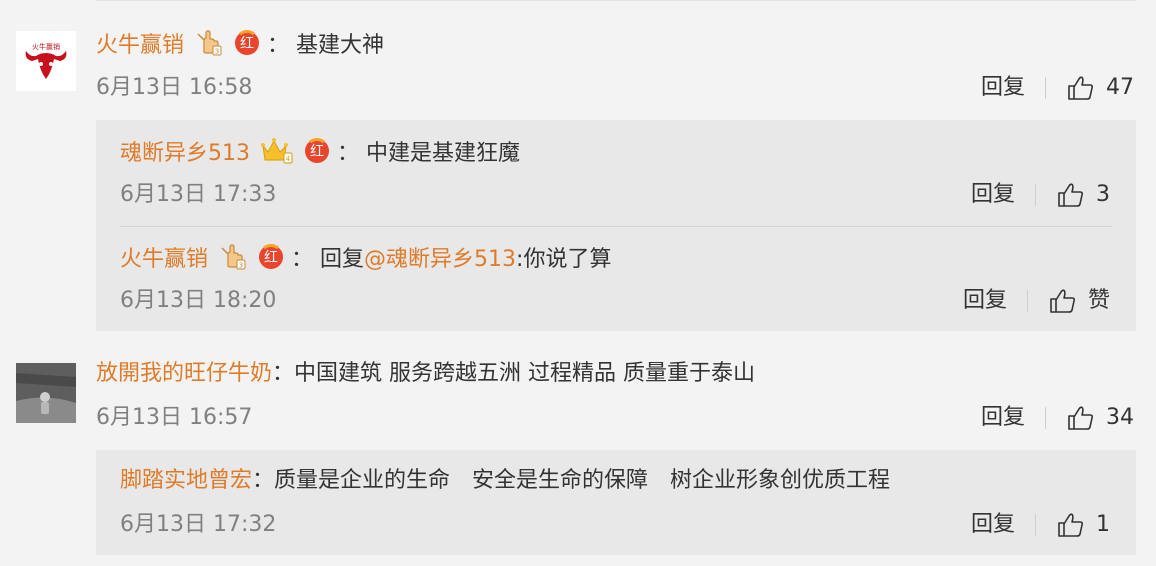 This screenshot has height=566, width=1156. Describe the element at coordinates (1103, 524) in the screenshot. I see `like-count: 1` at that location.